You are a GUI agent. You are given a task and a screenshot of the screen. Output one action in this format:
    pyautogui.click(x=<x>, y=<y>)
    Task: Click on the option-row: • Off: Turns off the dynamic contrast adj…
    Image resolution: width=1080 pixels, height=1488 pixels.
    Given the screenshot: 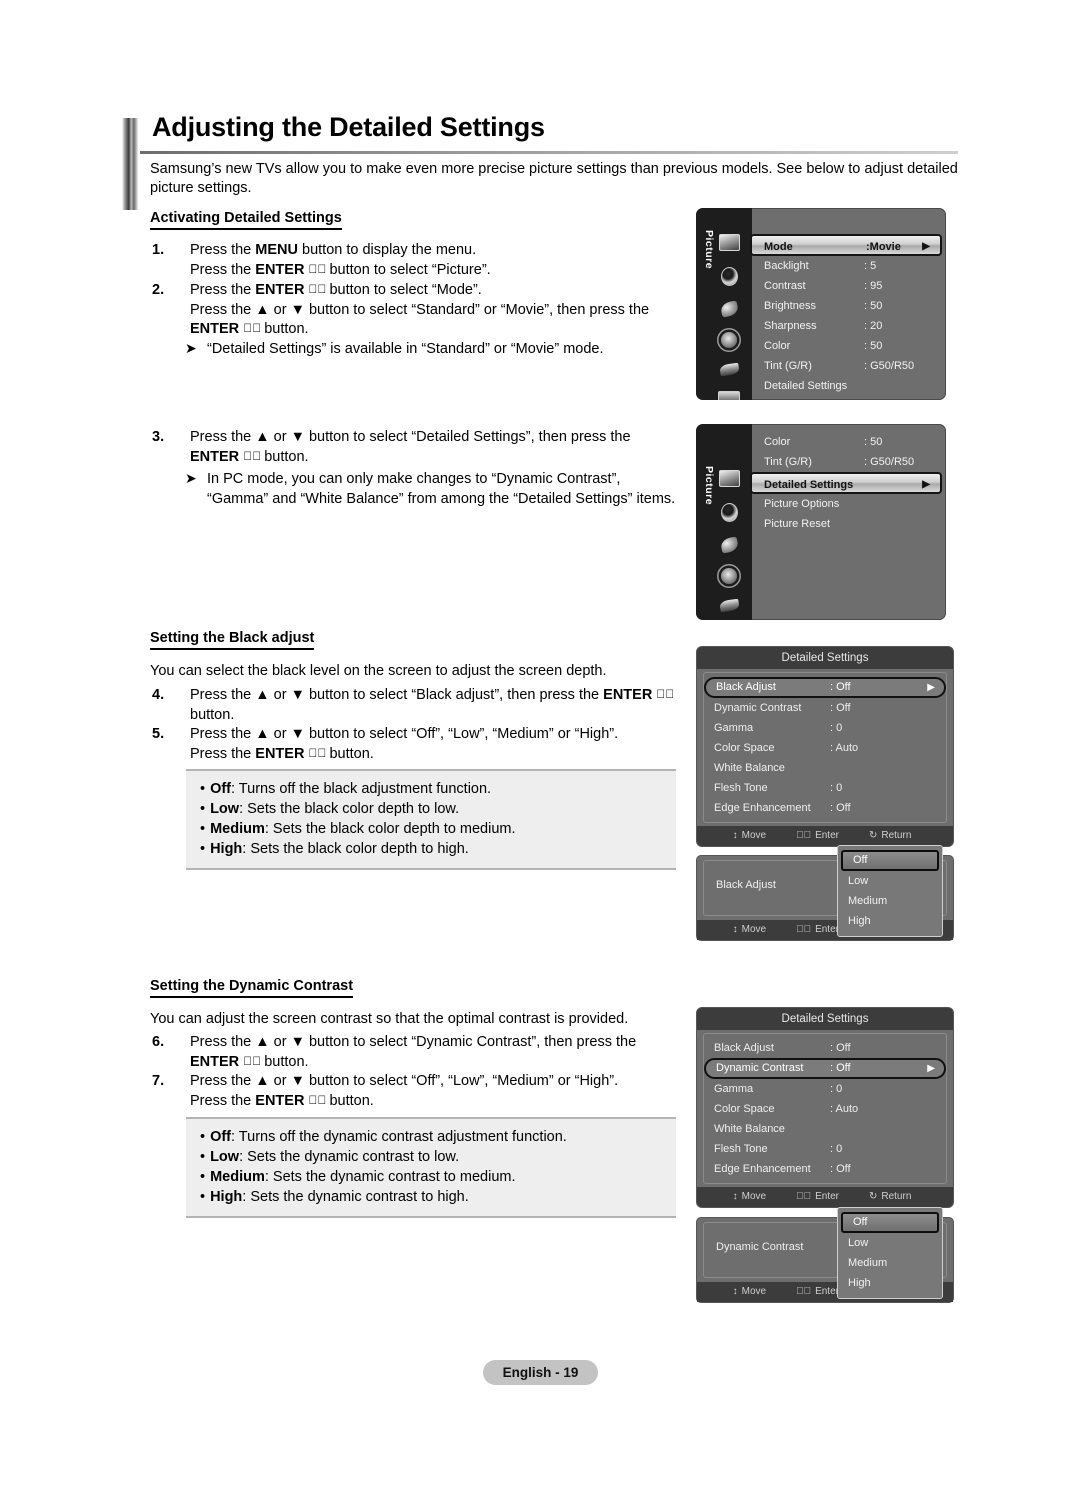 What is the action you would take?
    pyautogui.click(x=431, y=1137)
    